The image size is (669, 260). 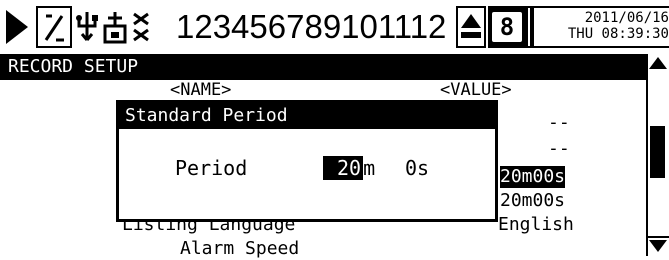 What do you see at coordinates (17, 27) in the screenshot?
I see `play-icon` at bounding box center [17, 27].